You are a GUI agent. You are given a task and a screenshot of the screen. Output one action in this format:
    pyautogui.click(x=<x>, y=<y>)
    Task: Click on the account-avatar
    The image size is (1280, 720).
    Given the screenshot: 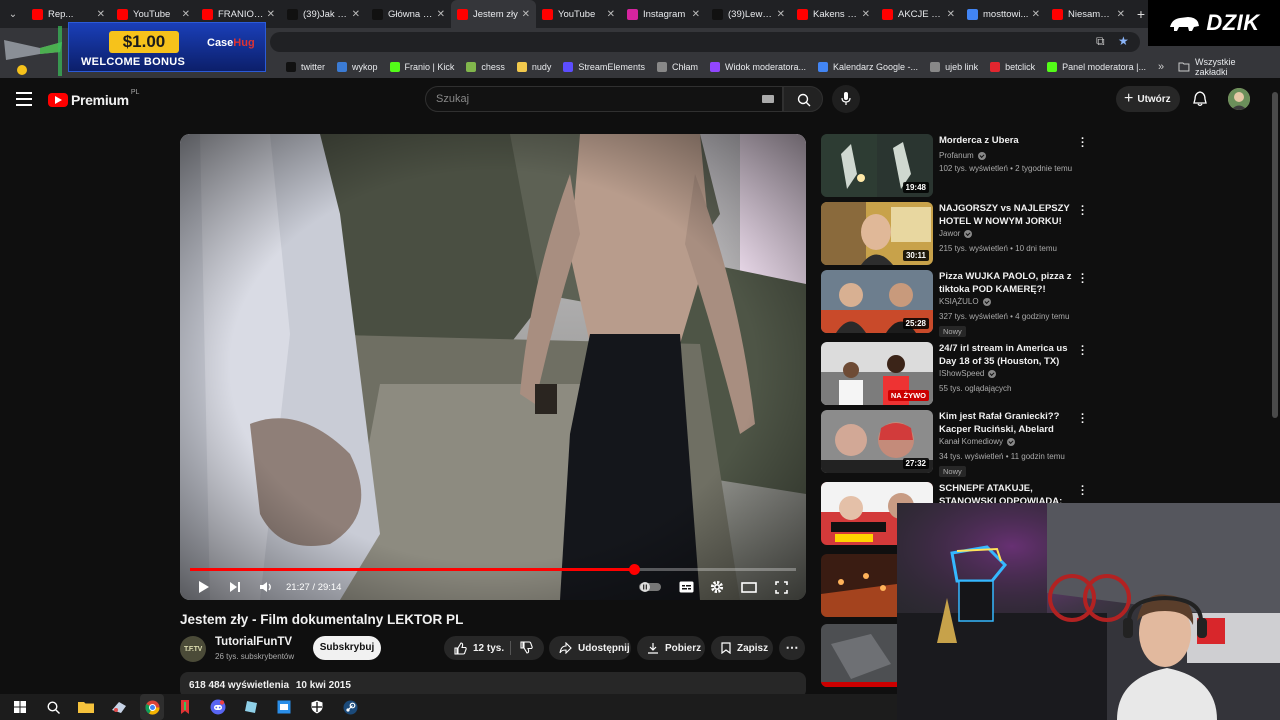 What is the action you would take?
    pyautogui.click(x=1239, y=99)
    